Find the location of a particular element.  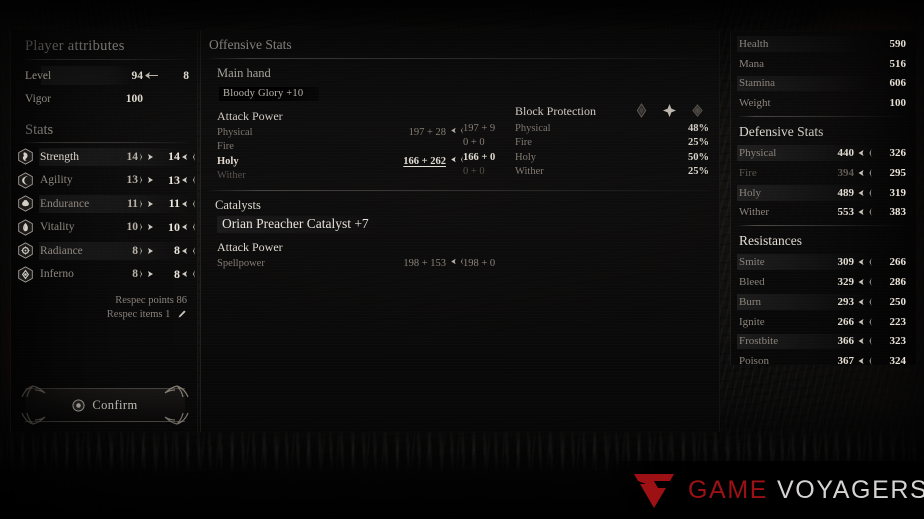

catalyst-attack-power-label: Attack Power is located at coordinates (250, 247).